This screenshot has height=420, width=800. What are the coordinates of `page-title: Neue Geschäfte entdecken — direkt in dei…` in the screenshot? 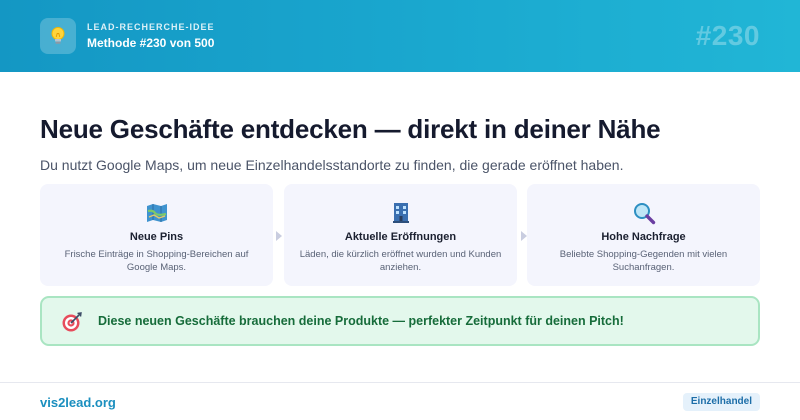 It's located at (350, 129).